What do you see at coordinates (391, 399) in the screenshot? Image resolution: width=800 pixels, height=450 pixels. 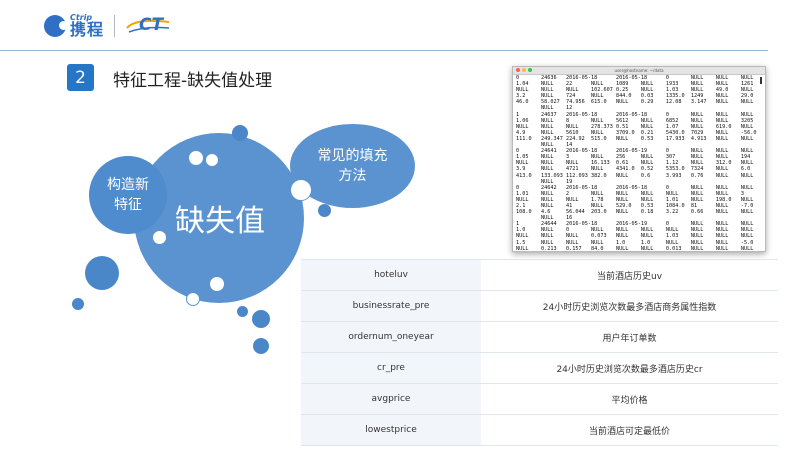 I see `feature-name: avgprice` at bounding box center [391, 399].